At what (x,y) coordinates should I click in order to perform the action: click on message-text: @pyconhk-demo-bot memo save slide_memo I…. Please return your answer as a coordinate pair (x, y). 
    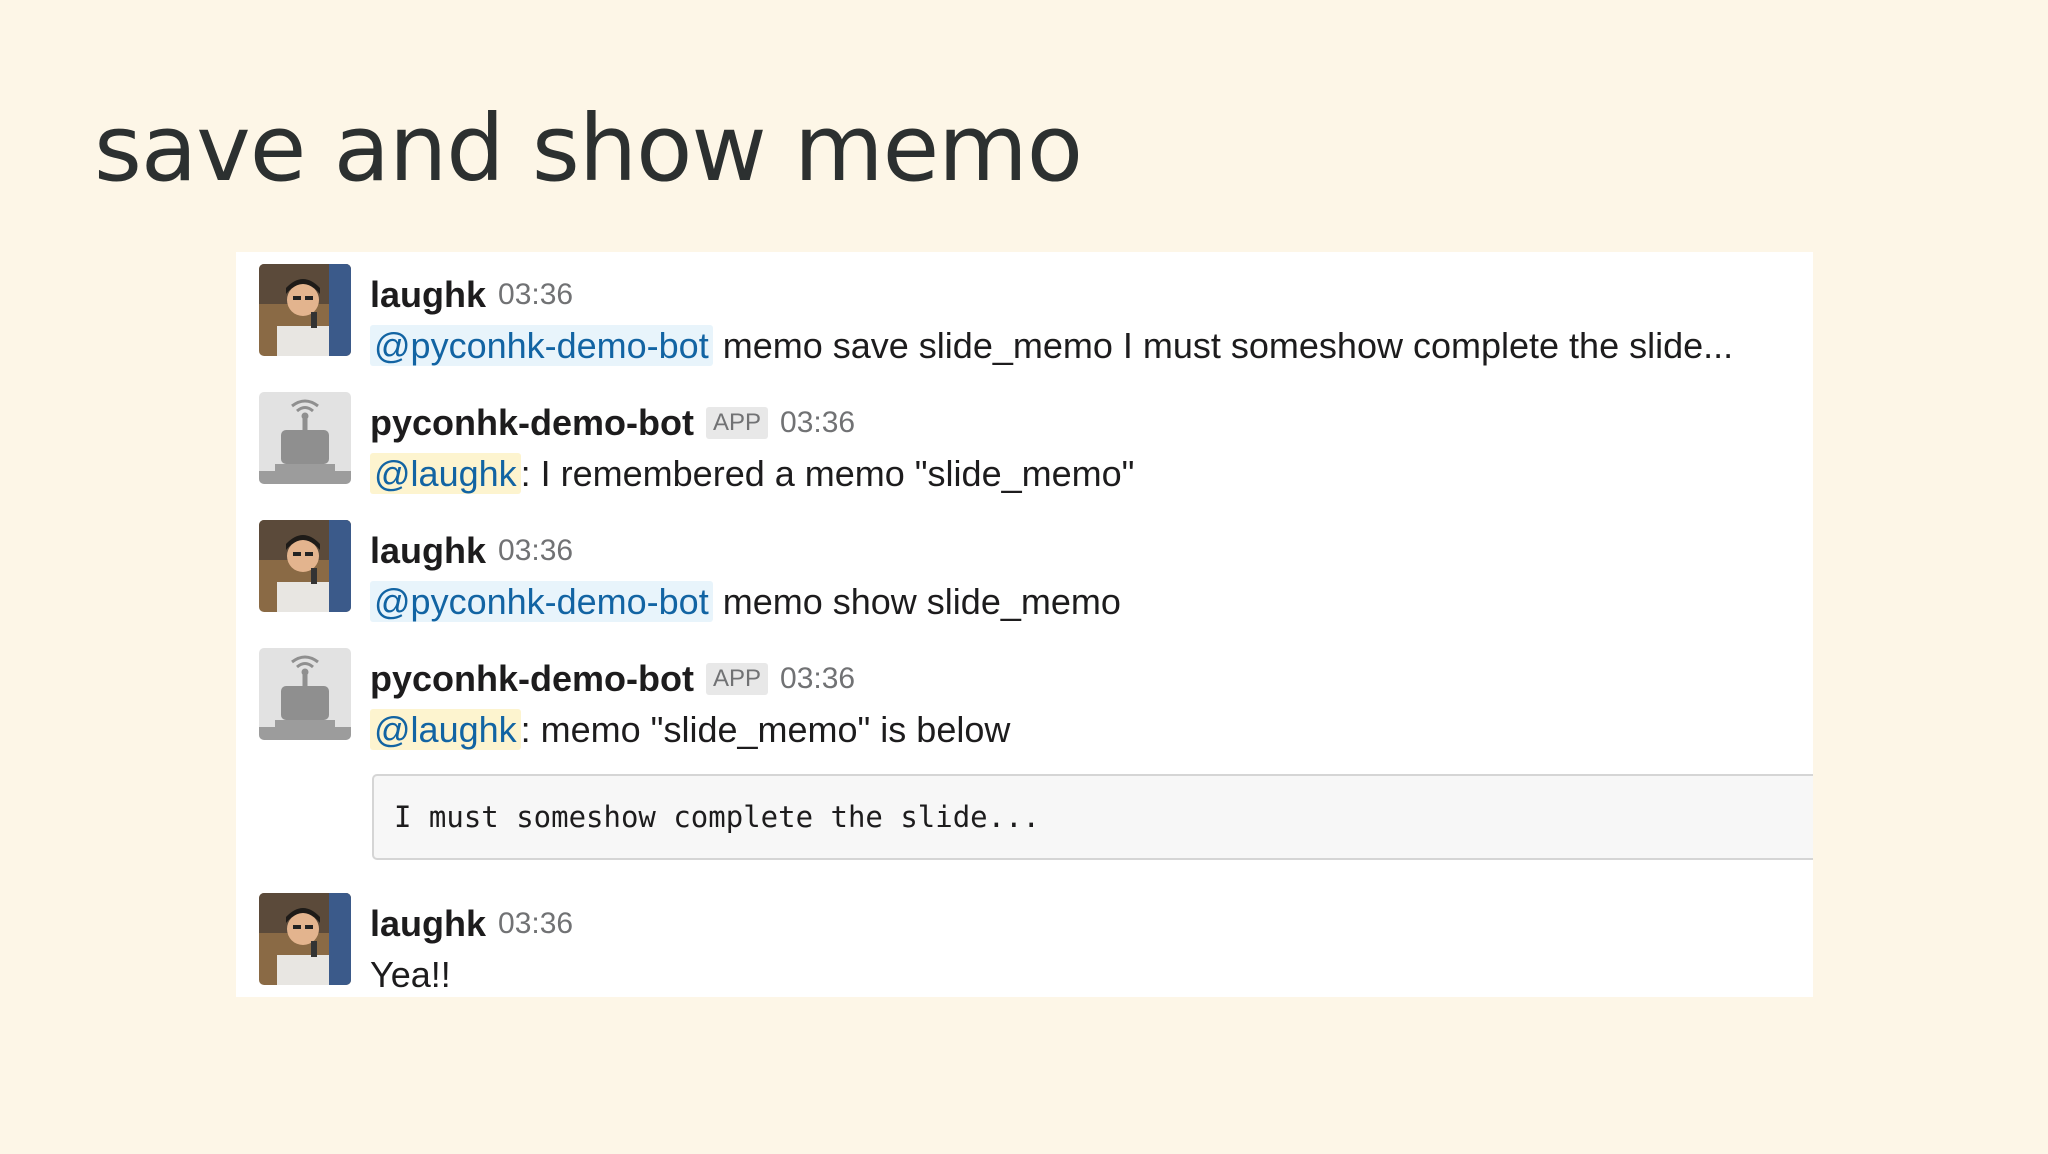
    Looking at the image, I should click on (1051, 346).